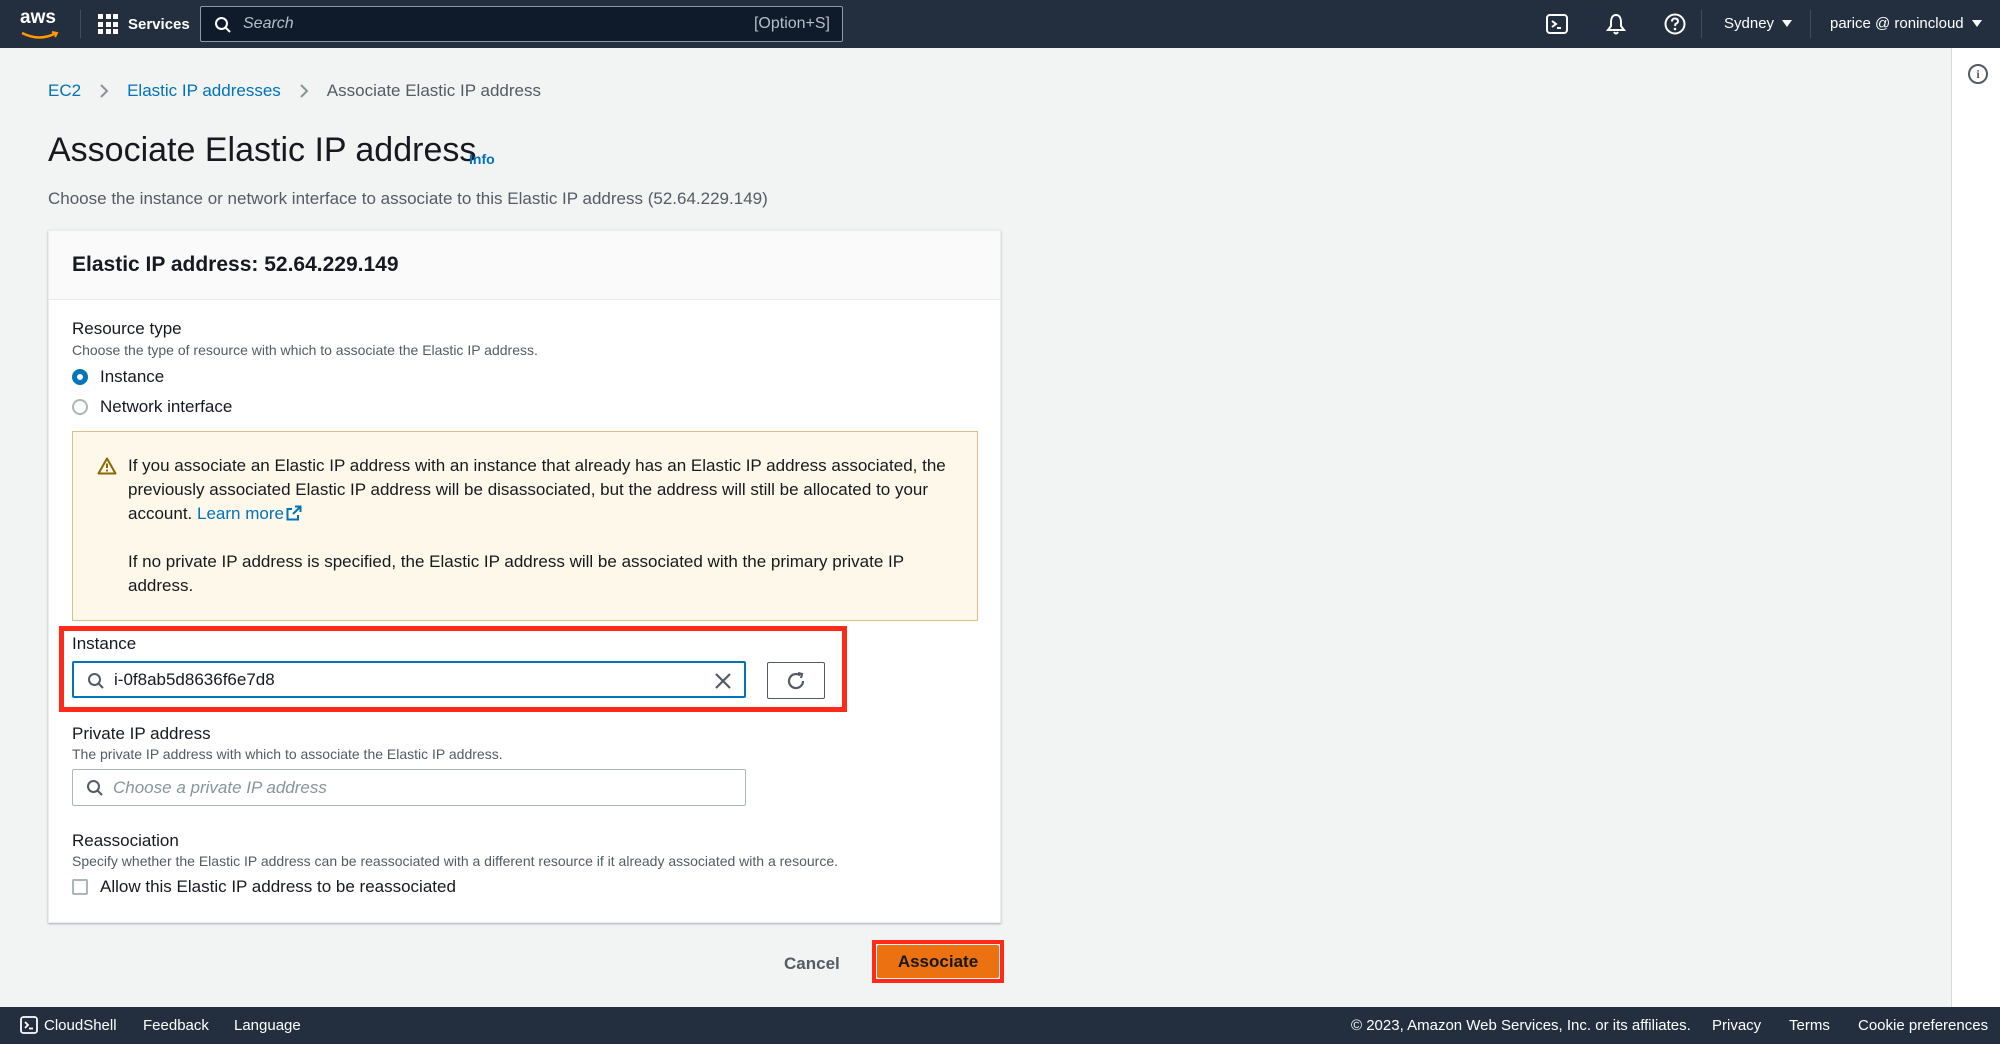  Describe the element at coordinates (141, 733) in the screenshot. I see `private-ip-label: Private IP address` at that location.